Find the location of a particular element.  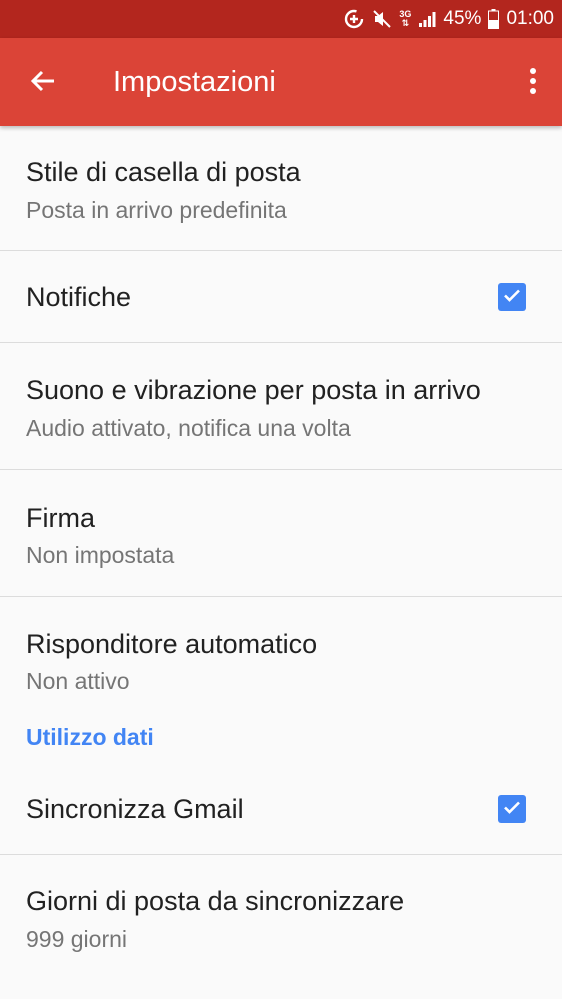

arrow-back-icon is located at coordinates (43, 83).